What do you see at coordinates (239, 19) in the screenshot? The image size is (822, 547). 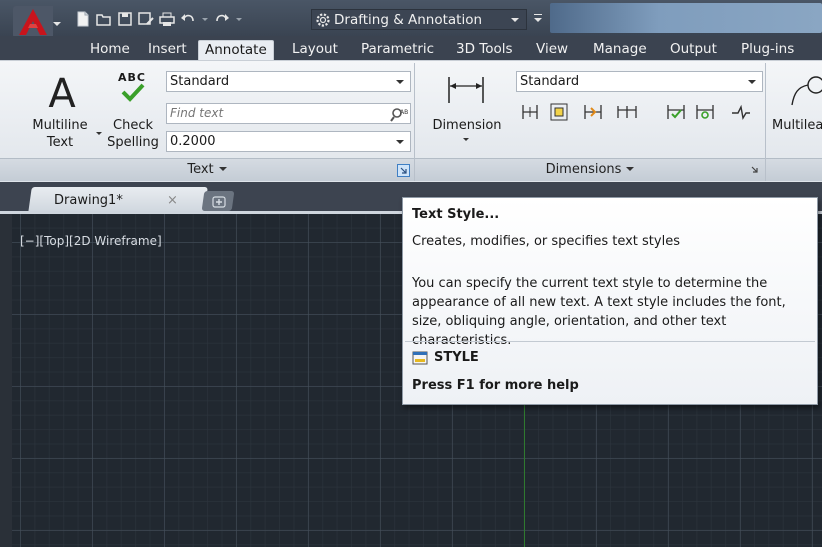 I see `redo-dropdown-icon` at bounding box center [239, 19].